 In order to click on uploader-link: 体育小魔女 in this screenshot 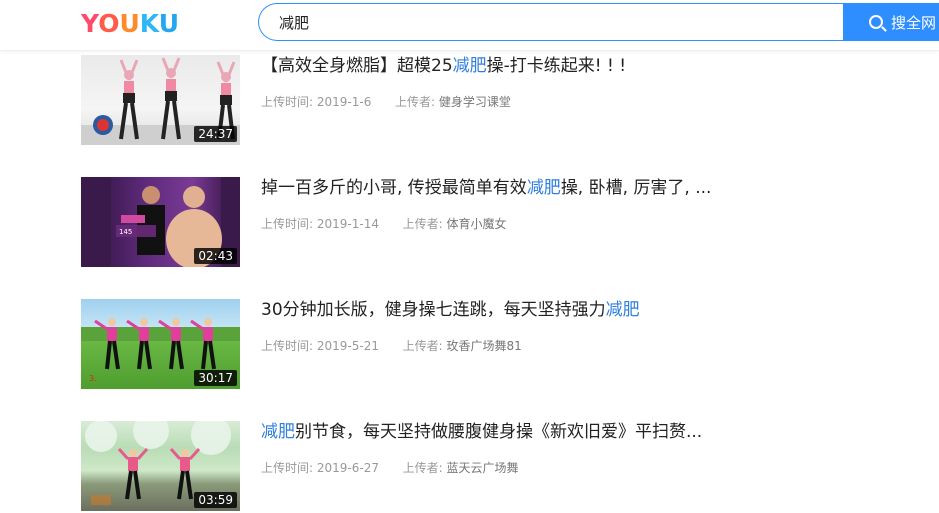, I will do `click(477, 224)`.